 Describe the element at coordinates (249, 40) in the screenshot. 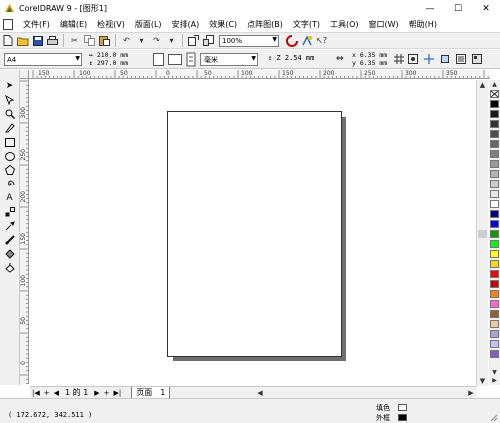

I see `zoom-level-select: 100% ▼` at that location.